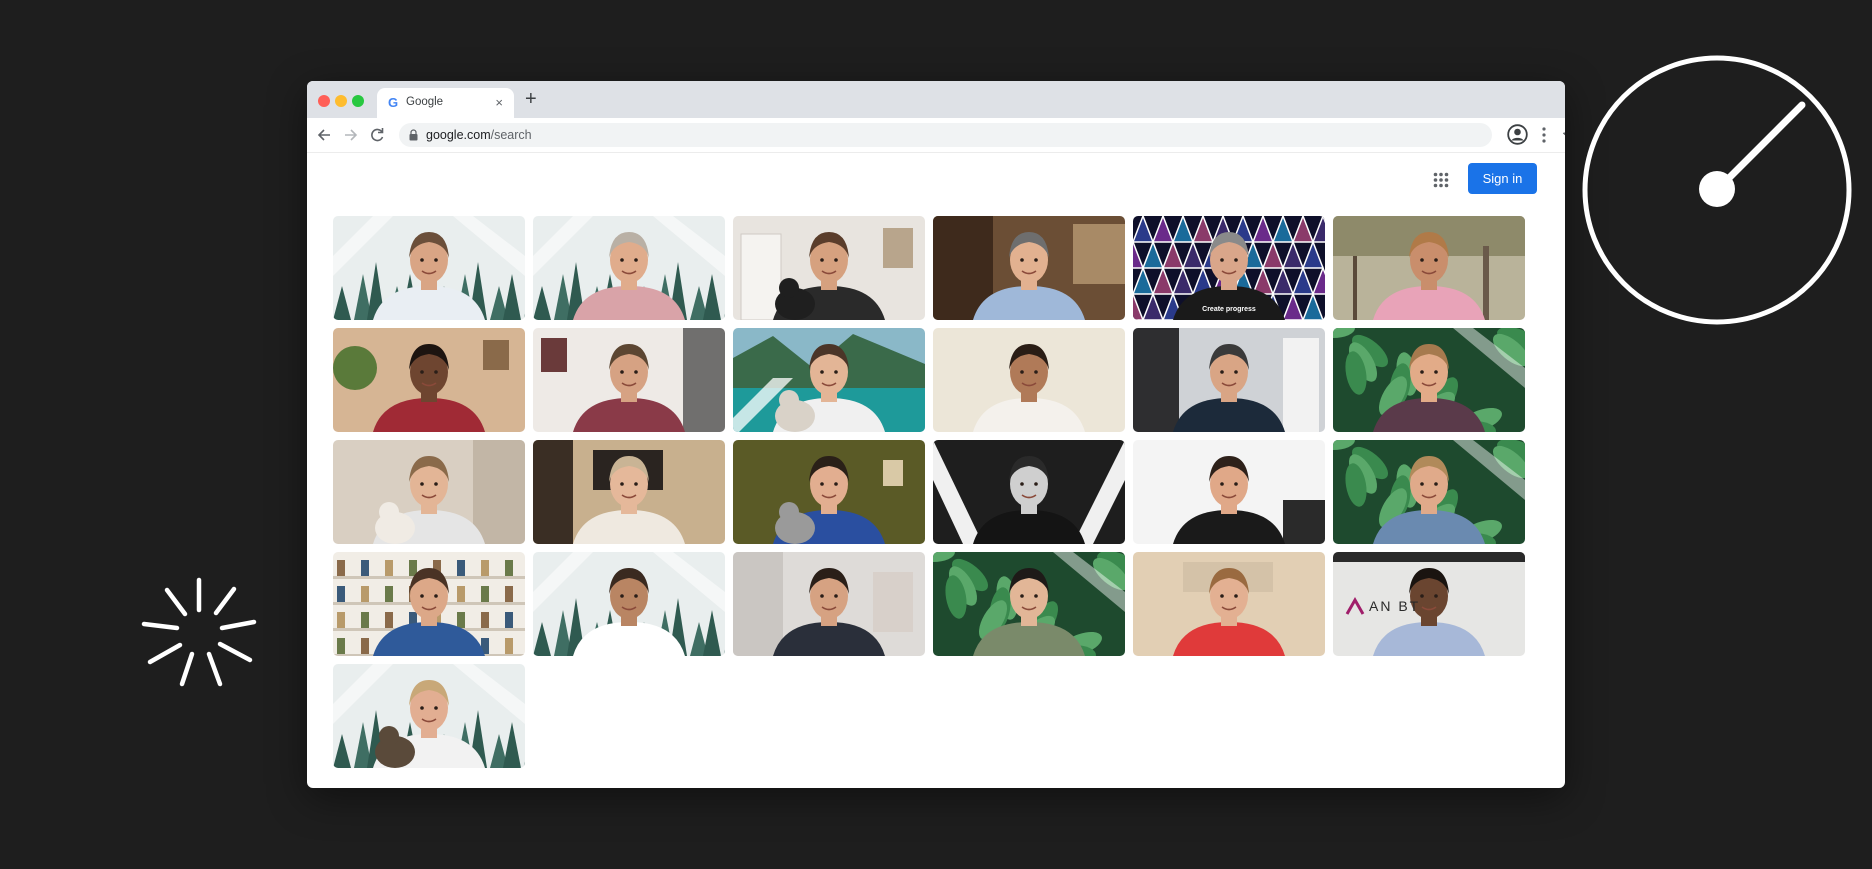 The width and height of the screenshot is (1872, 869). I want to click on tab-google: G Google ×, so click(445, 103).